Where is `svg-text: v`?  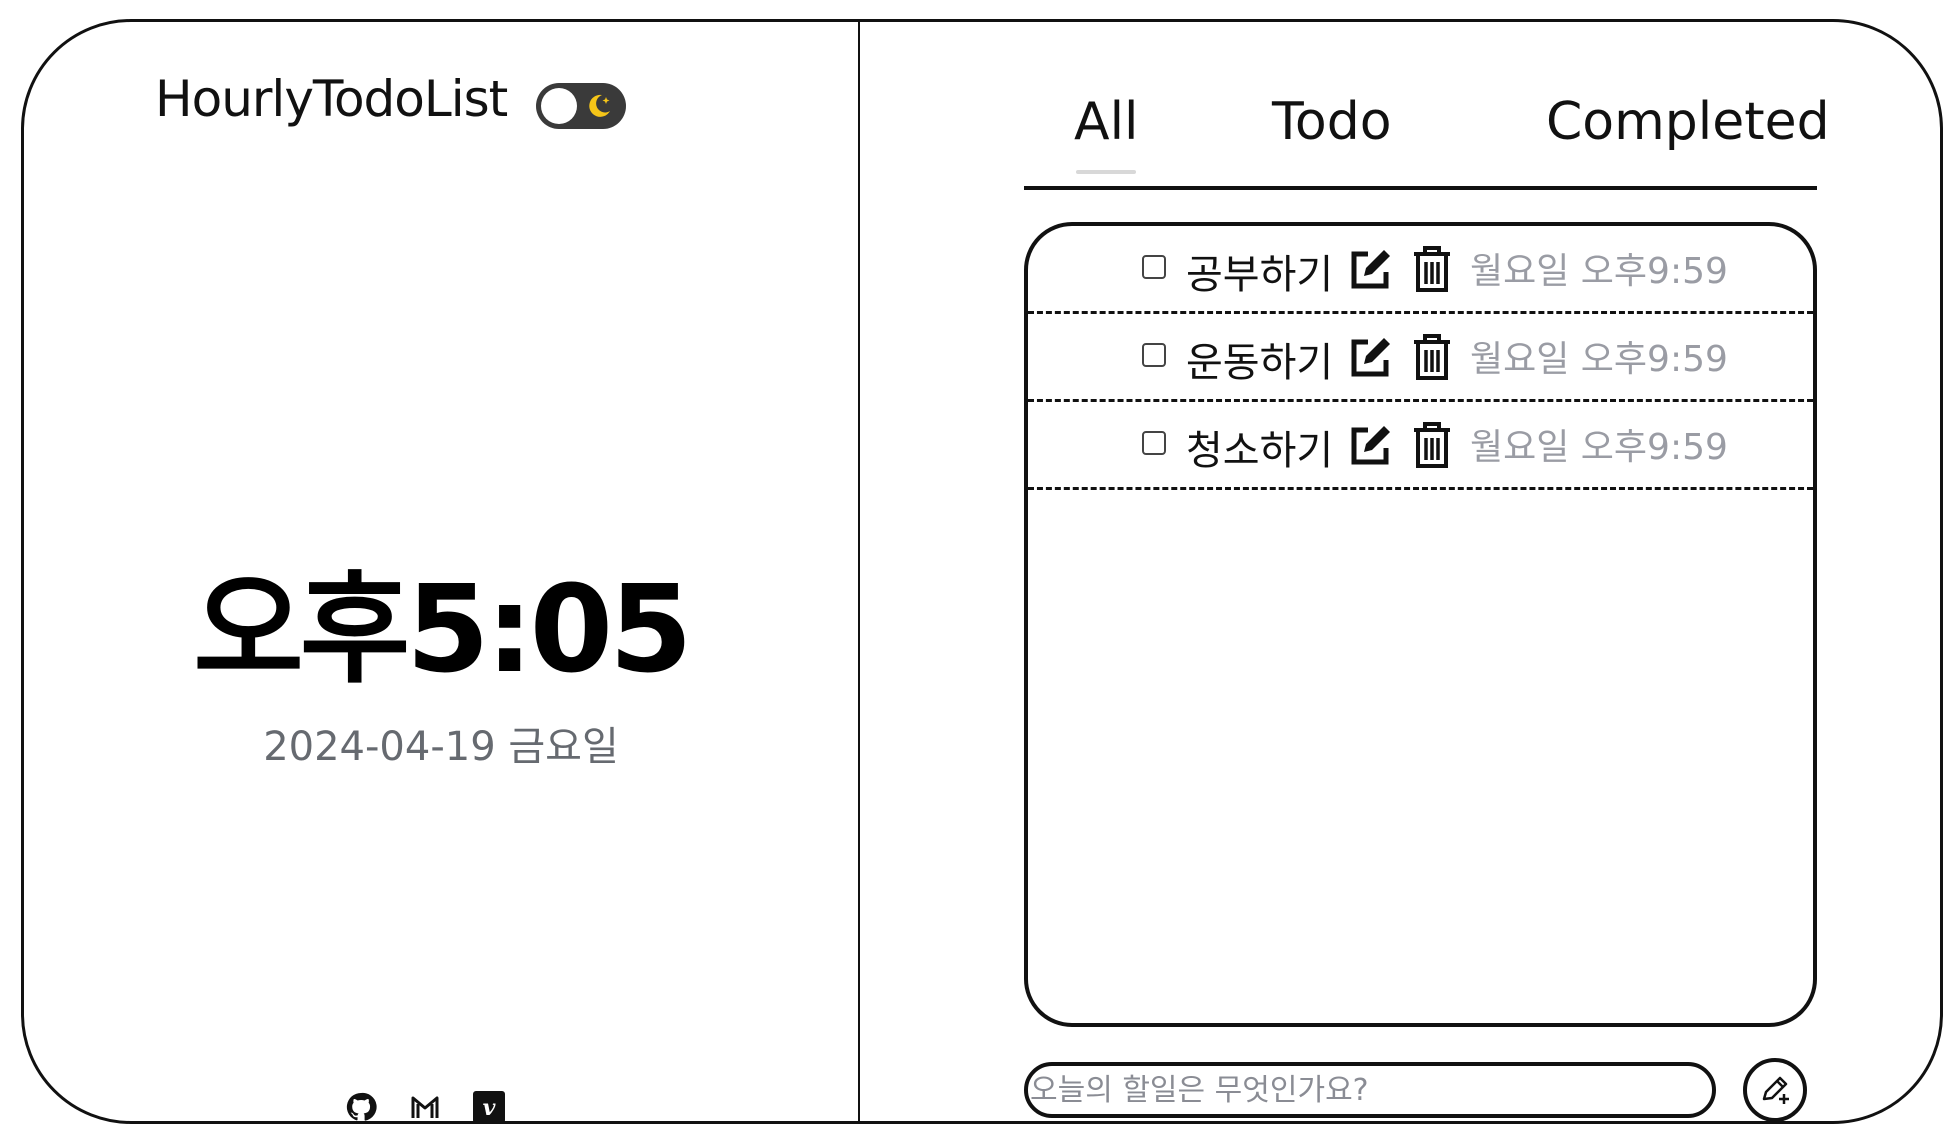 svg-text: v is located at coordinates (489, 1108).